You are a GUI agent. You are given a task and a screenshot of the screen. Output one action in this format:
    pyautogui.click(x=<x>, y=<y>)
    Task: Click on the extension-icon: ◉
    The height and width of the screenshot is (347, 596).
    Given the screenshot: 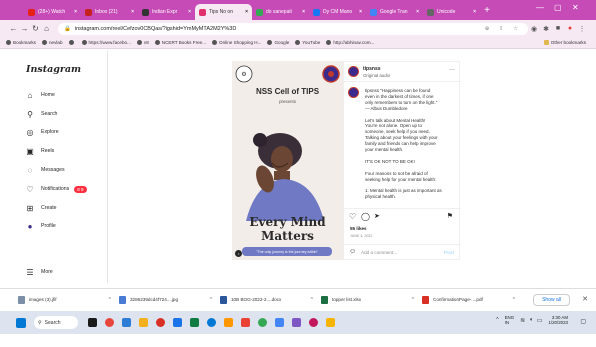 What is the action you would take?
    pyautogui.click(x=534, y=29)
    